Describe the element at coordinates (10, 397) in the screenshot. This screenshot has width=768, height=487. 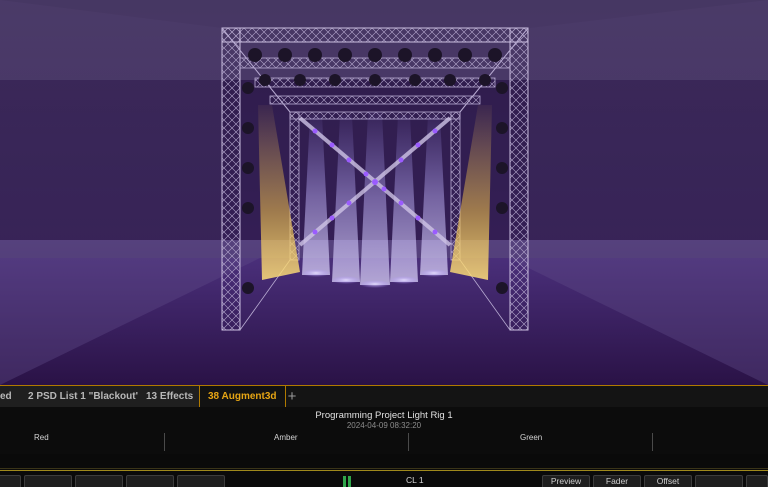
I see `tab-partial: ed` at that location.